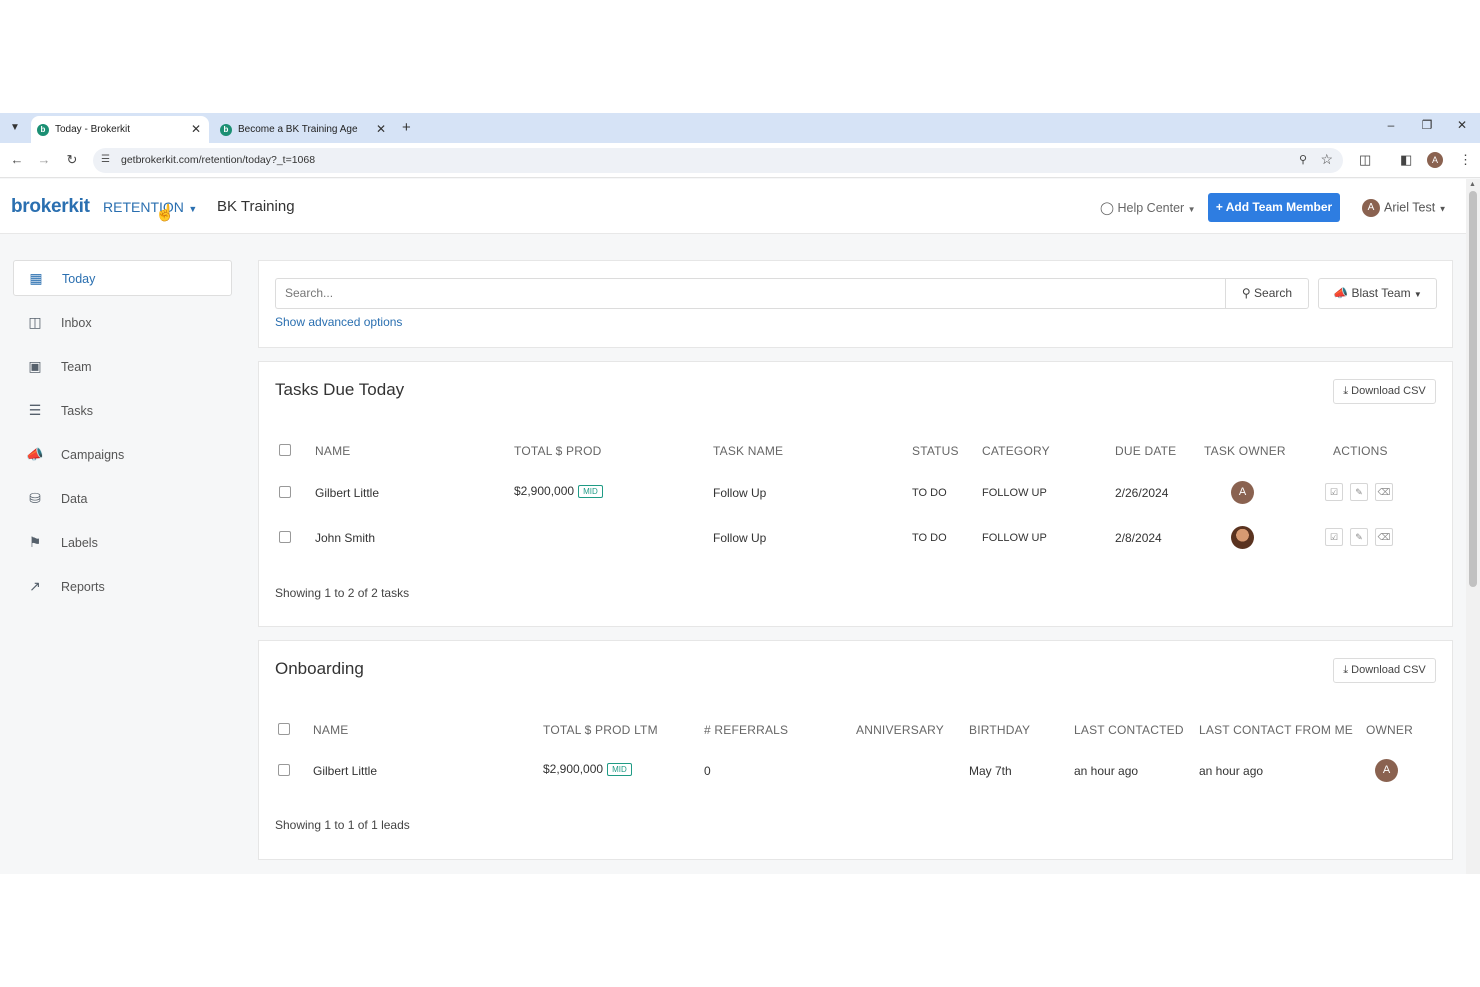 The height and width of the screenshot is (987, 1480). What do you see at coordinates (1365, 160) in the screenshot?
I see `extensions-puzzle-icon: ◫` at bounding box center [1365, 160].